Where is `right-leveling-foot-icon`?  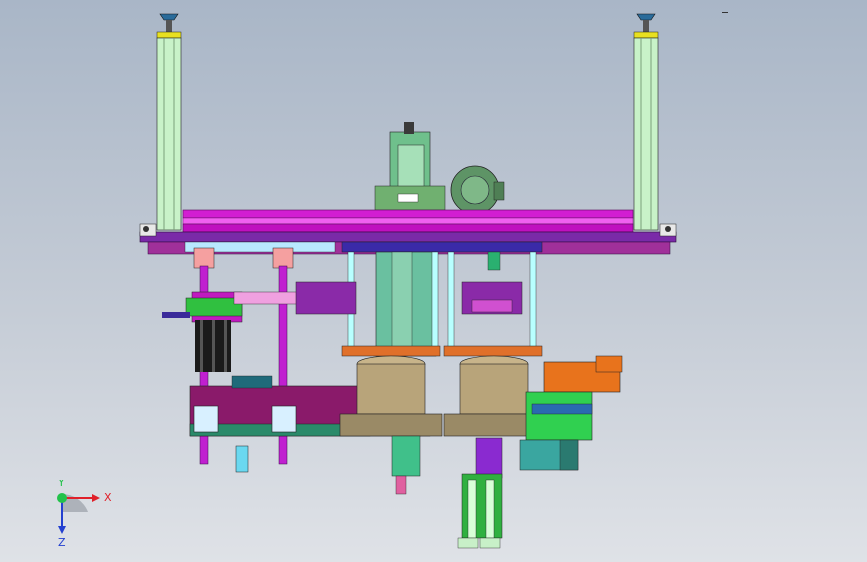
right-leveling-foot-icon is located at coordinates (646, 17).